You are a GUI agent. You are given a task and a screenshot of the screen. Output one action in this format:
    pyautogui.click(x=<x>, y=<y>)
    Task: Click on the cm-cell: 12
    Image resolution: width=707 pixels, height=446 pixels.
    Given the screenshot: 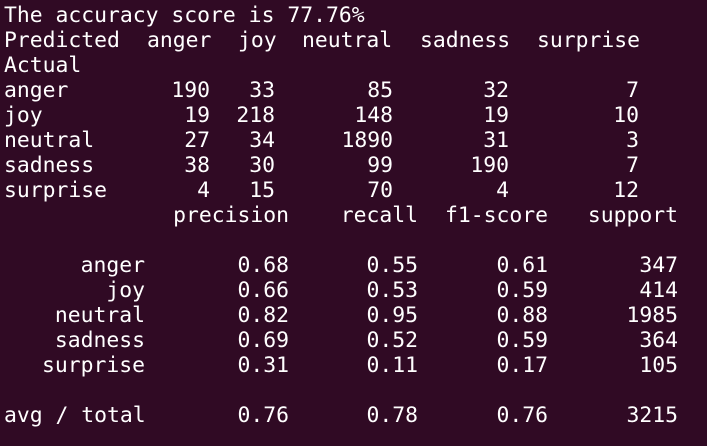 What is the action you would take?
    pyautogui.click(x=626, y=190)
    